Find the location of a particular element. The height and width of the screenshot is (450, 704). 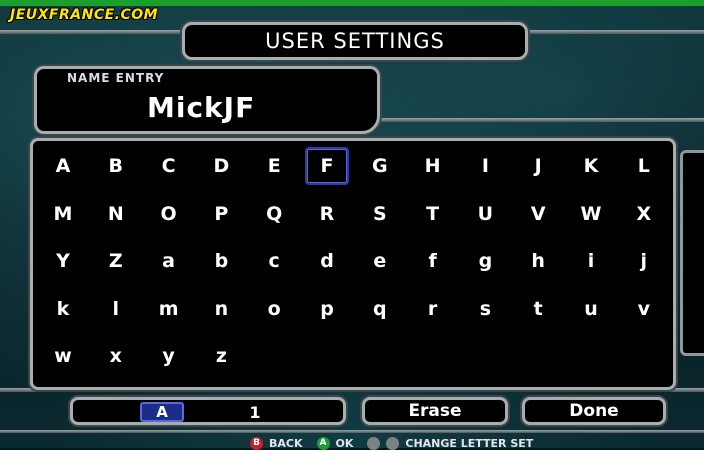

erase-button: Erase is located at coordinates (435, 411).